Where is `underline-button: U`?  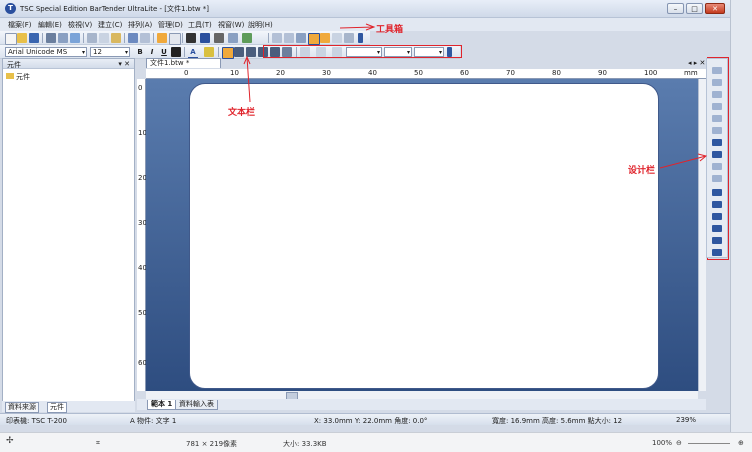
underline-button: U is located at coordinates (164, 52).